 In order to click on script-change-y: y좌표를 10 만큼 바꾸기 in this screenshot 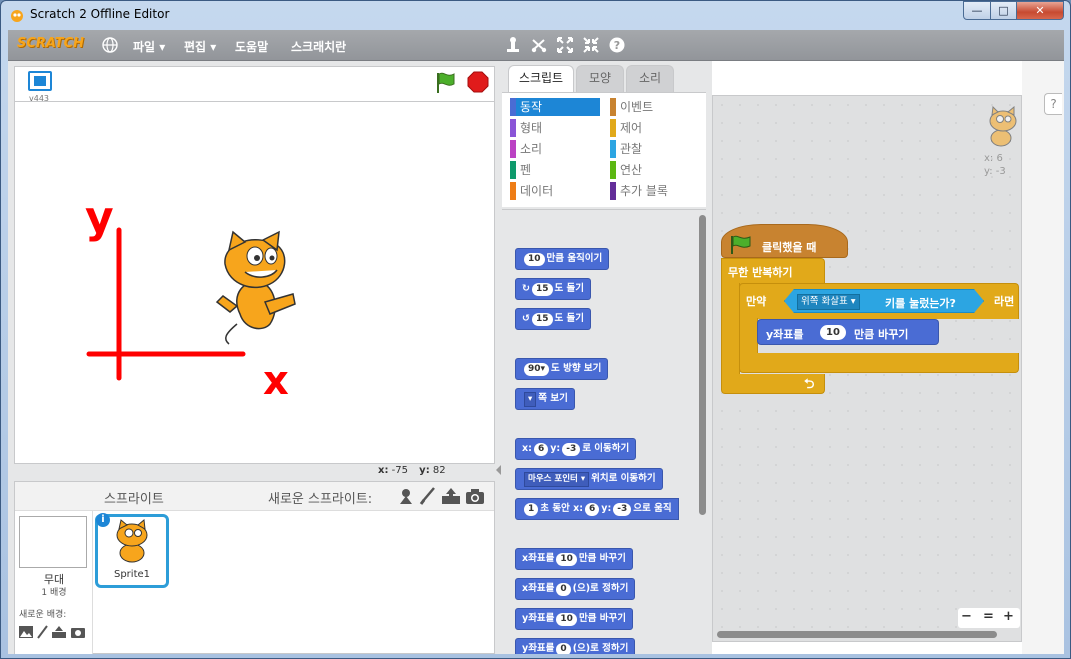, I will do `click(848, 332)`.